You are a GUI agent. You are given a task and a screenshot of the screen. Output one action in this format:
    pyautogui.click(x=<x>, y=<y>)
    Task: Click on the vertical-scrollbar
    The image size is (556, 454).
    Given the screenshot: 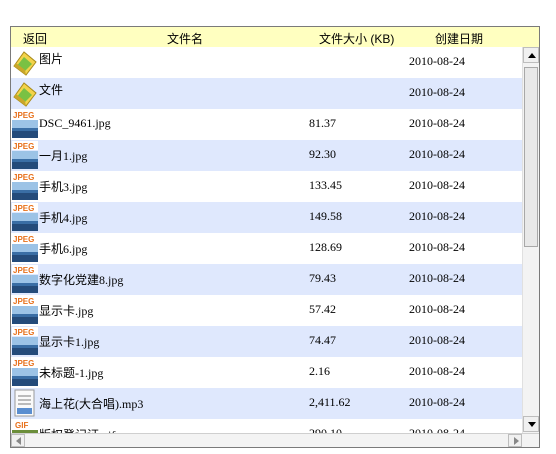 What is the action you would take?
    pyautogui.click(x=530, y=240)
    